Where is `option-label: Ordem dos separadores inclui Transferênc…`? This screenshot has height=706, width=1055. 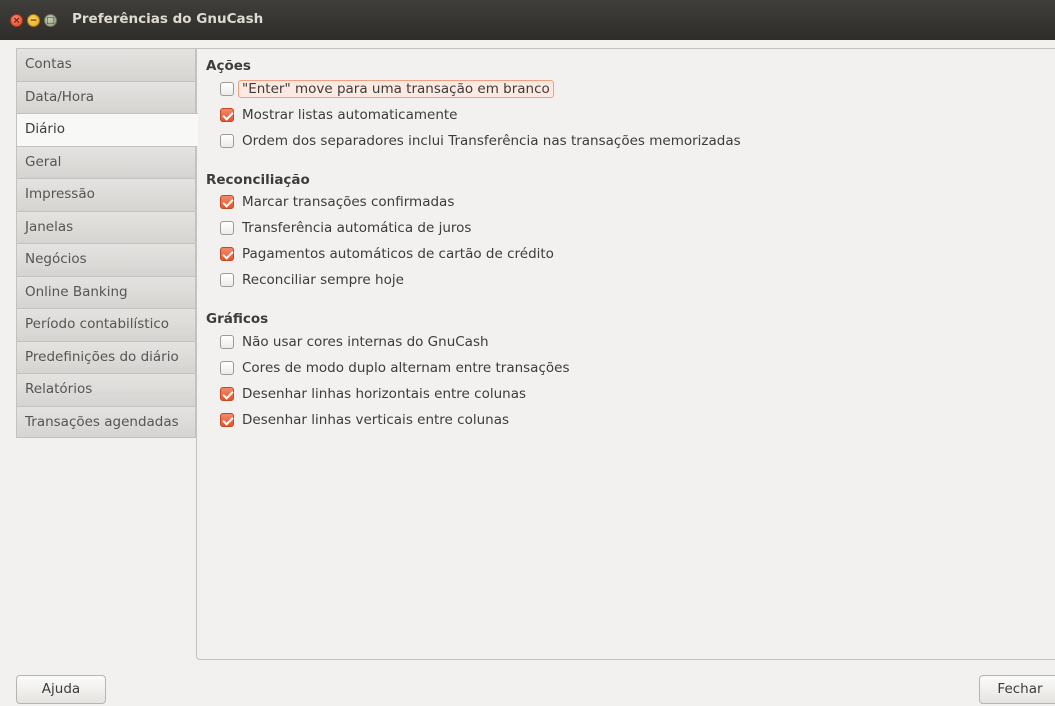 option-label: Ordem dos separadores inclui Transferênc… is located at coordinates (491, 141).